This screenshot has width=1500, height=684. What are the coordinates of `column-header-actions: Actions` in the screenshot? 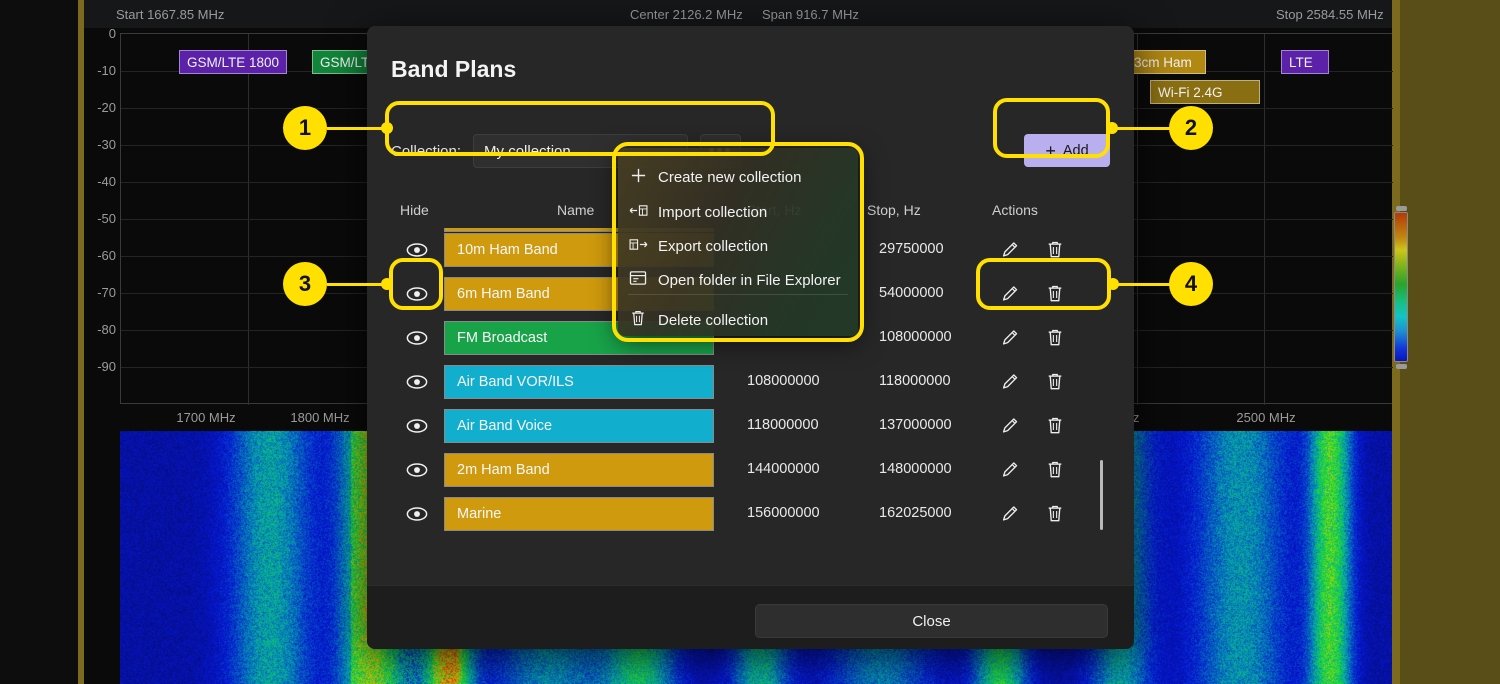 It's located at (1015, 210).